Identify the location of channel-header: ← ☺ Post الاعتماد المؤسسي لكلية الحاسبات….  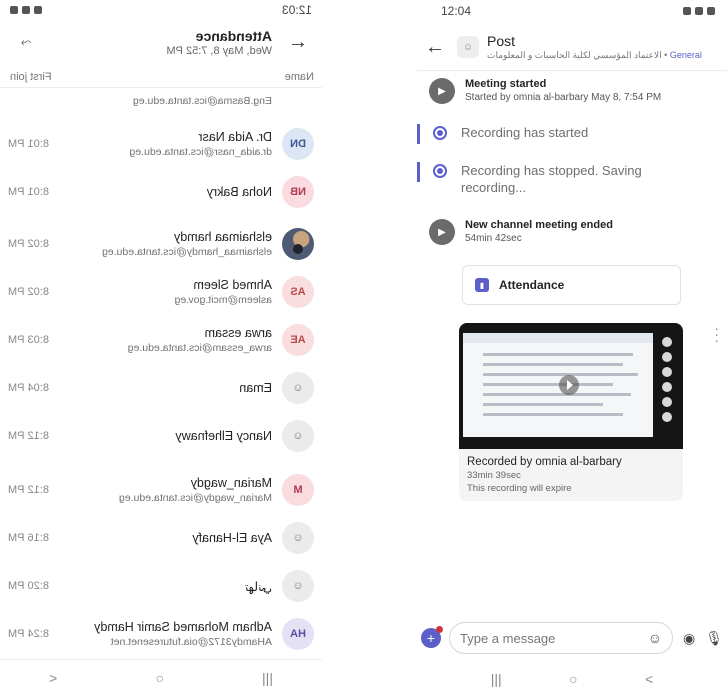
(572, 47).